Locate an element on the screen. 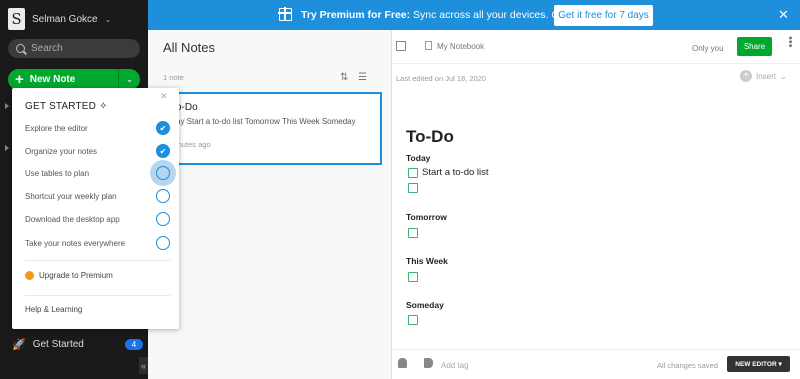  section-heading: This Week is located at coordinates (427, 261).